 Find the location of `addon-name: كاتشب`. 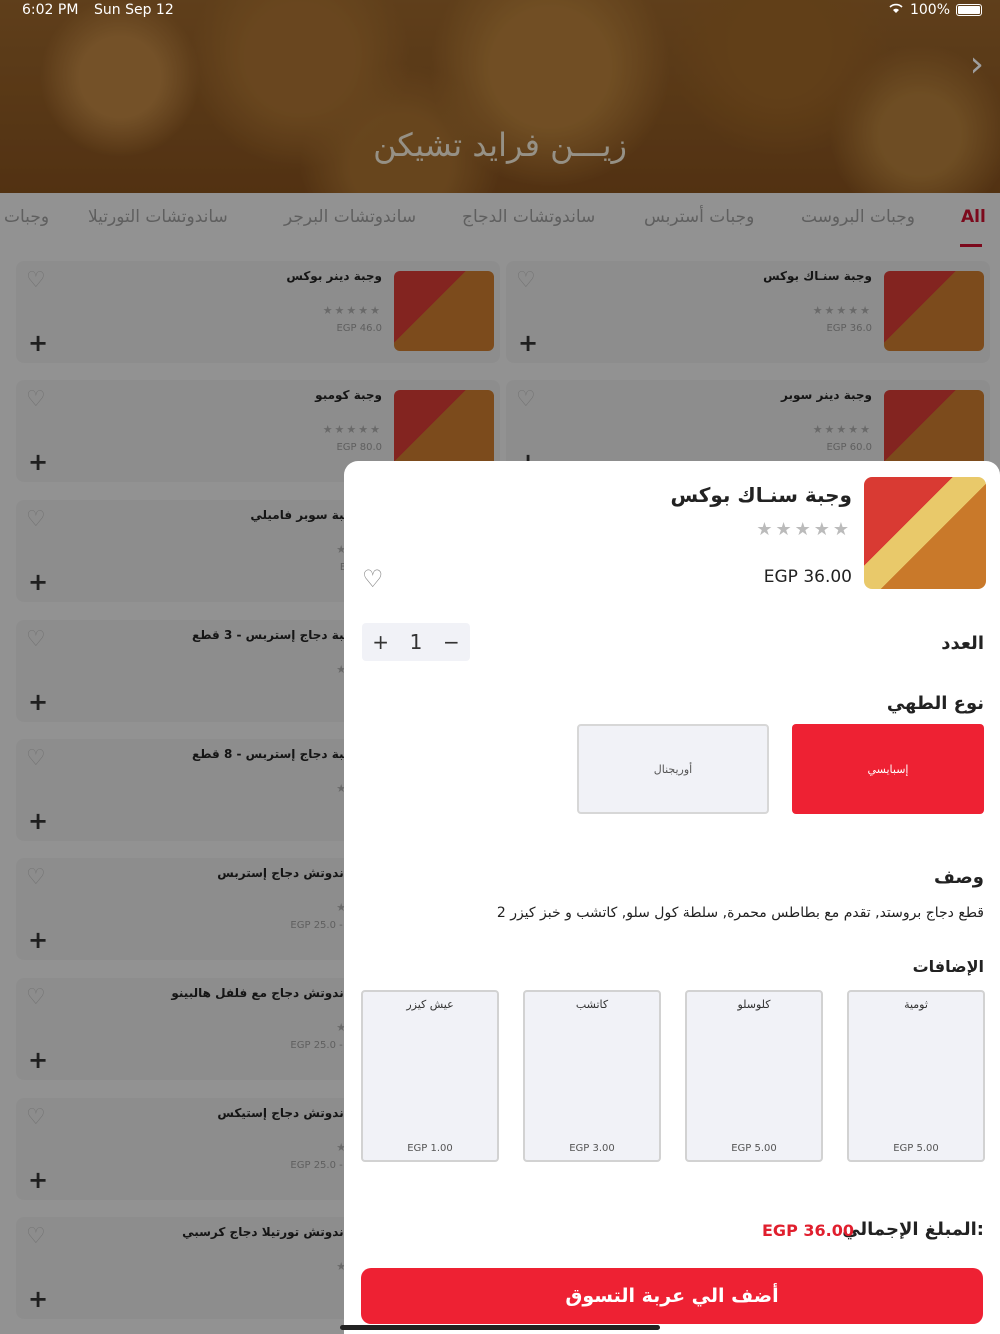

addon-name: كاتشب is located at coordinates (592, 1004).